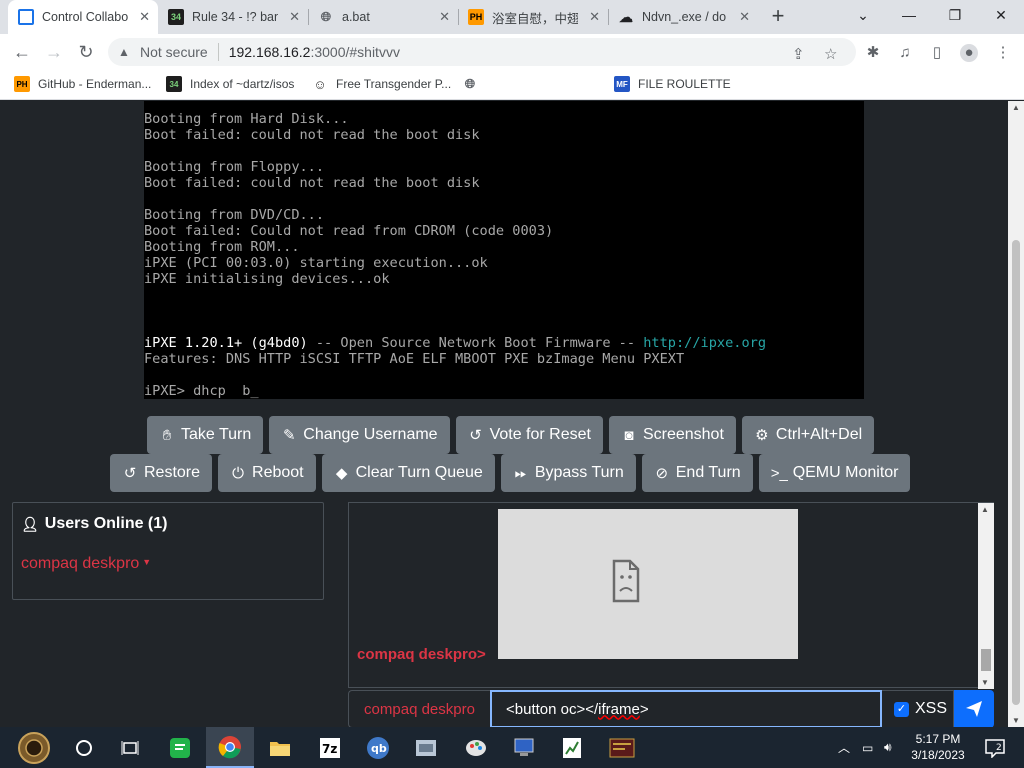 The width and height of the screenshot is (1024, 768). What do you see at coordinates (686, 708) in the screenshot?
I see `chat-message-input: <button oc></iframe >` at bounding box center [686, 708].